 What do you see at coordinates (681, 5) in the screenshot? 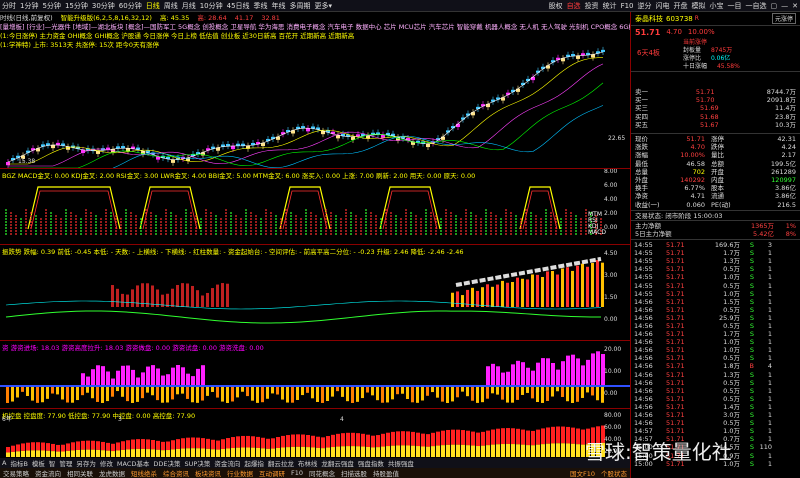
I see `toolbar-right-7: 开盘` at bounding box center [681, 5].